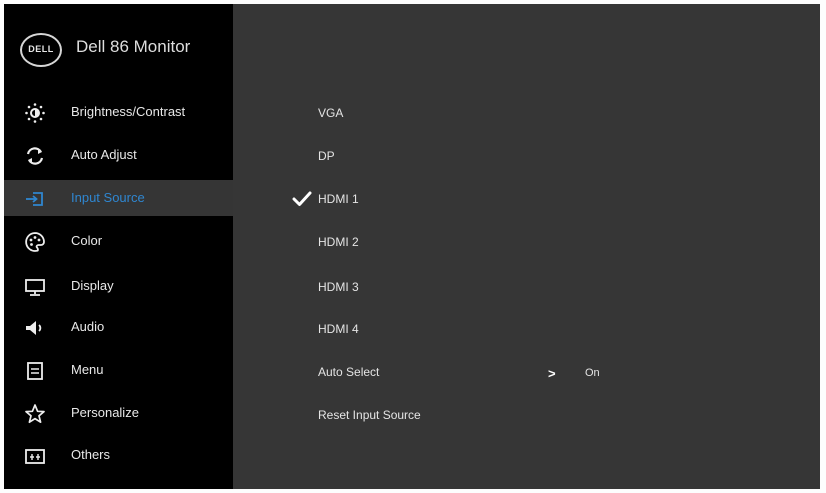 This screenshot has width=826, height=493. What do you see at coordinates (108, 197) in the screenshot?
I see `sidebar-item-label: Input Source` at bounding box center [108, 197].